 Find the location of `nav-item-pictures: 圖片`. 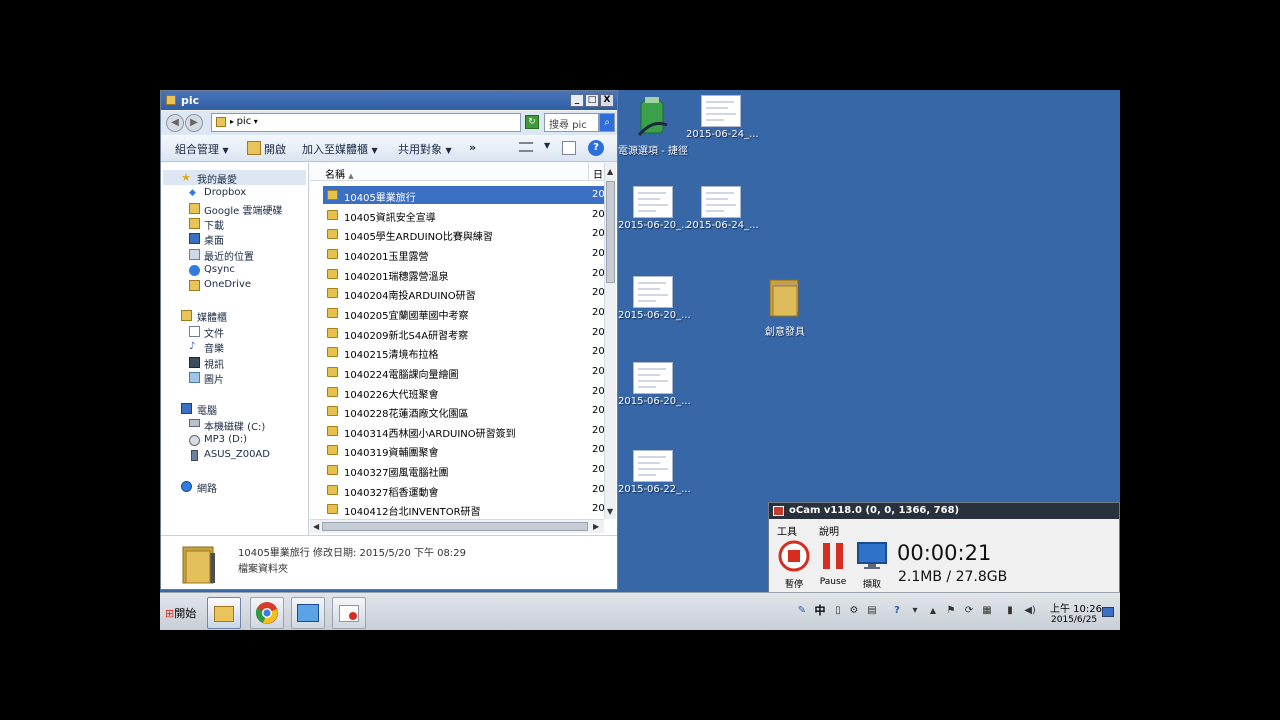

nav-item-pictures: 圖片 is located at coordinates (214, 378).